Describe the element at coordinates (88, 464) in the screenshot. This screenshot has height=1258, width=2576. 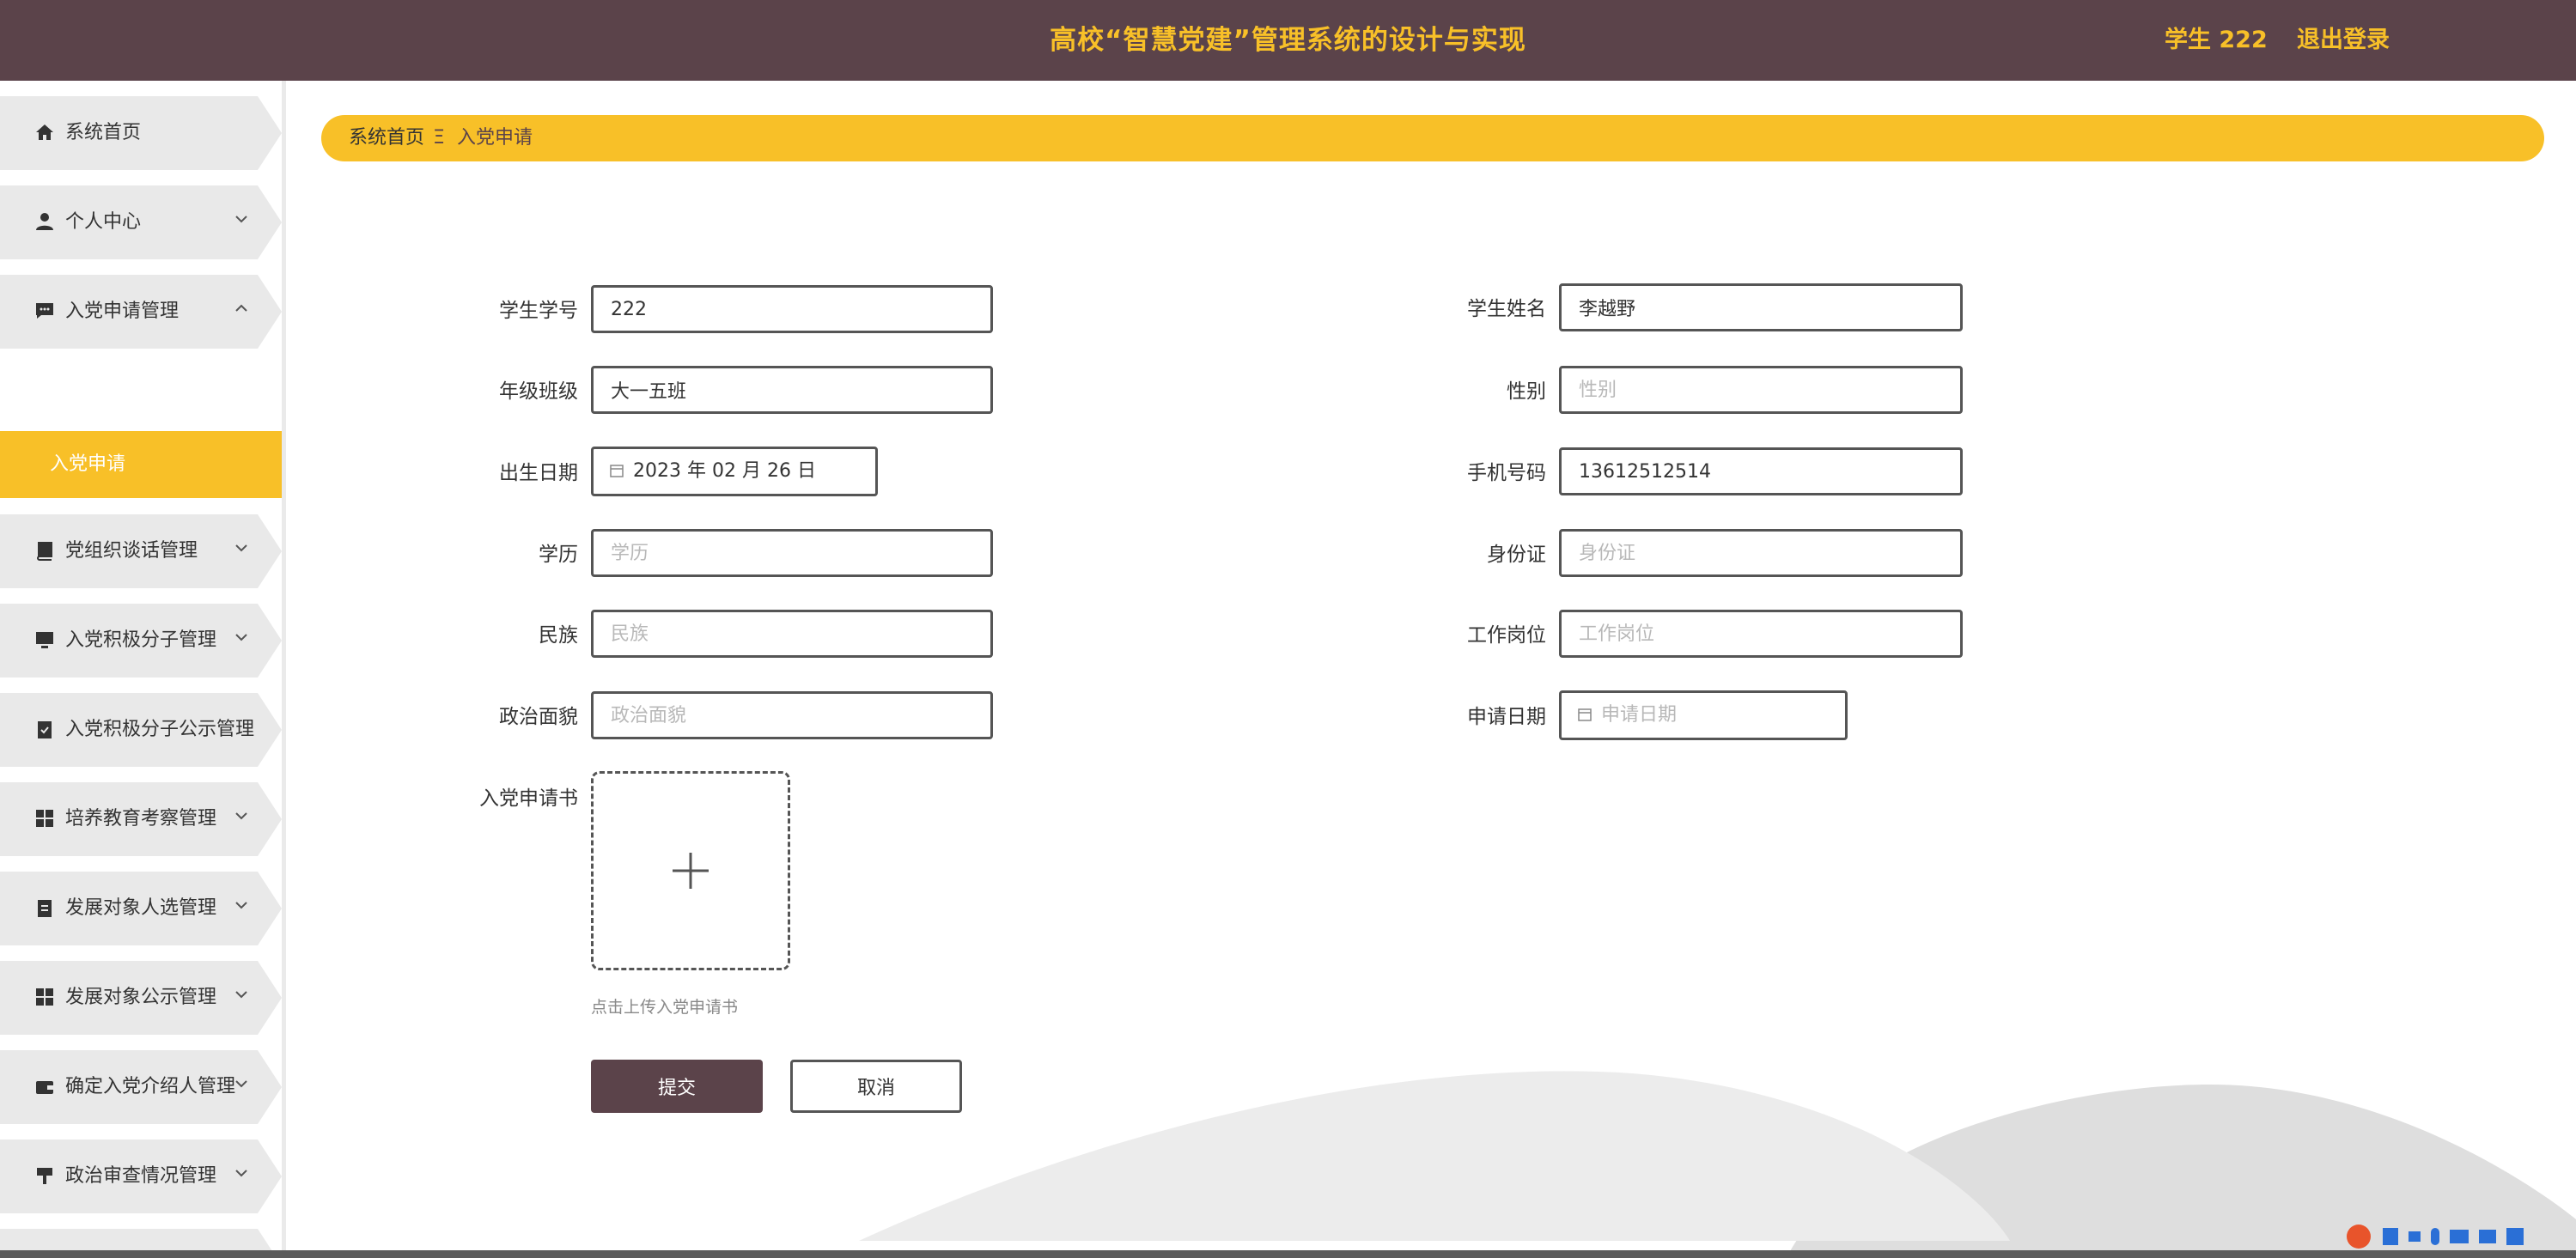
I see `sidebar-subitem-label: 入党申请` at that location.